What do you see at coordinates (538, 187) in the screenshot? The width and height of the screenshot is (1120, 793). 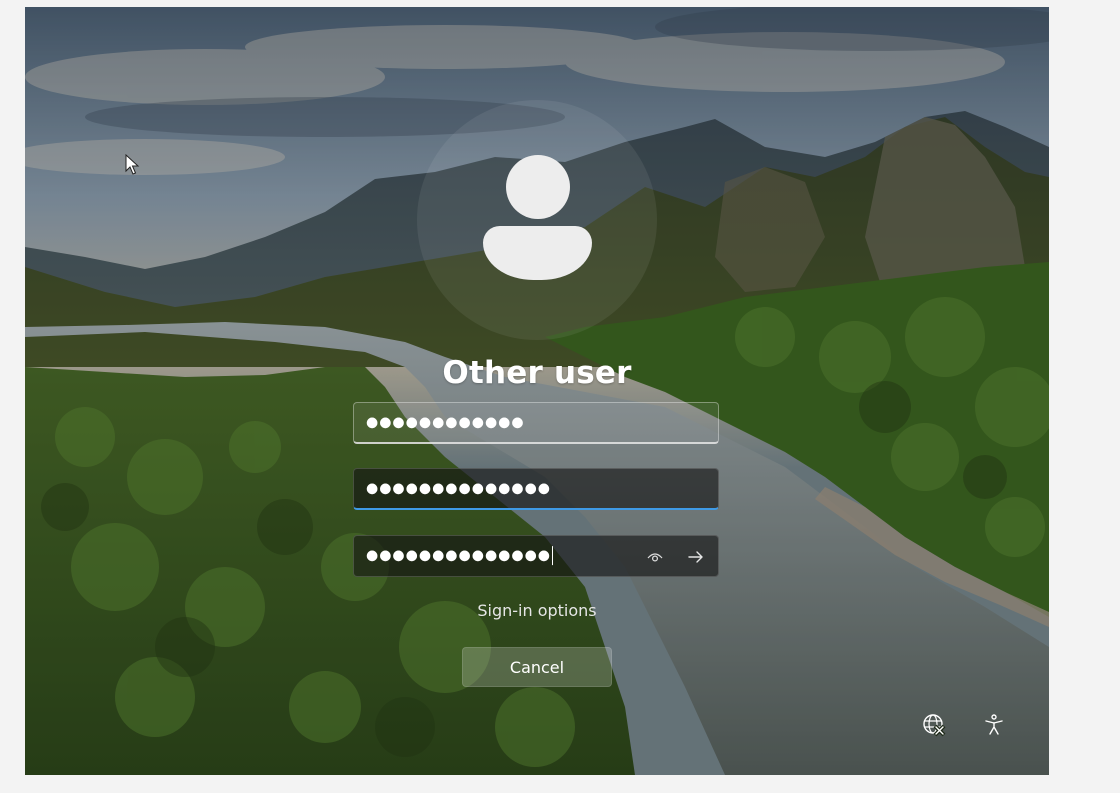 I see `avatar-head-shape` at bounding box center [538, 187].